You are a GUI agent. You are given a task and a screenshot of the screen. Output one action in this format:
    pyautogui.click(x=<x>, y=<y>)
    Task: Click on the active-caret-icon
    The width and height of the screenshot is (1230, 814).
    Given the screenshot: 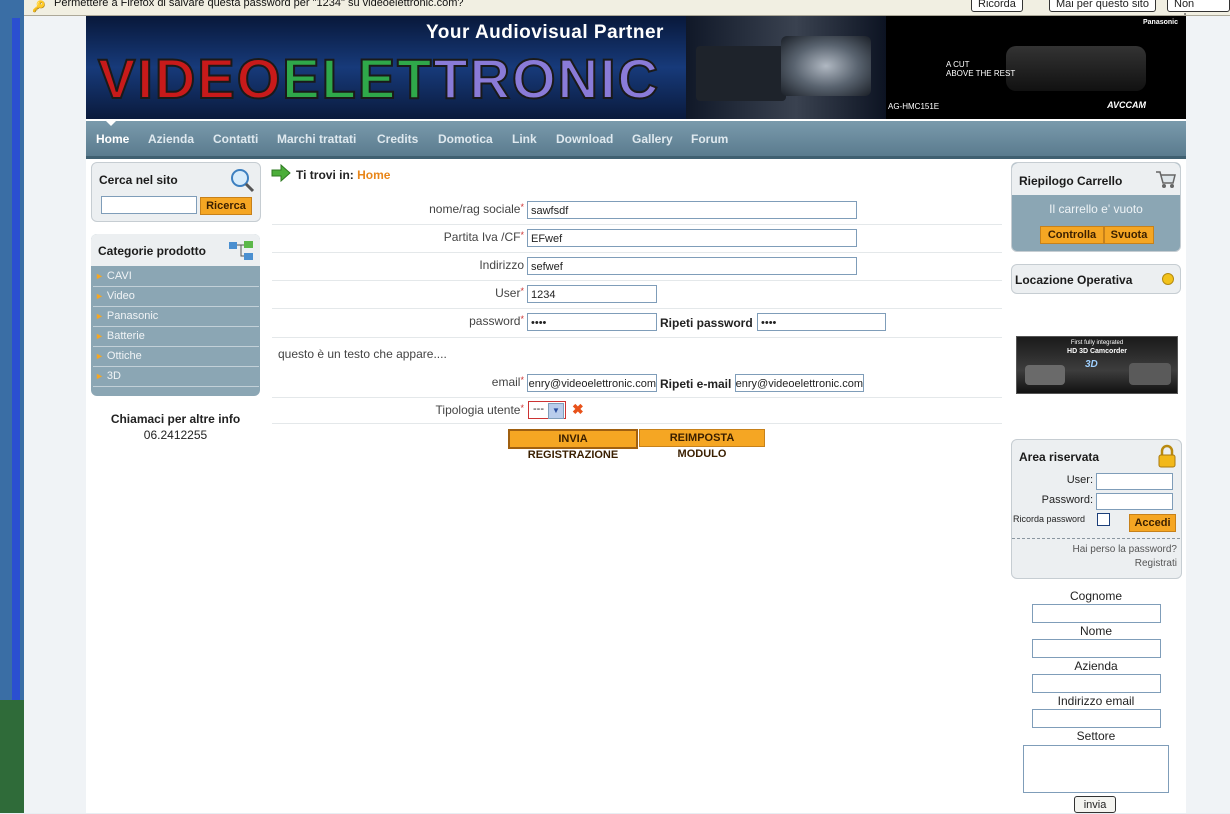 What is the action you would take?
    pyautogui.click(x=111, y=123)
    